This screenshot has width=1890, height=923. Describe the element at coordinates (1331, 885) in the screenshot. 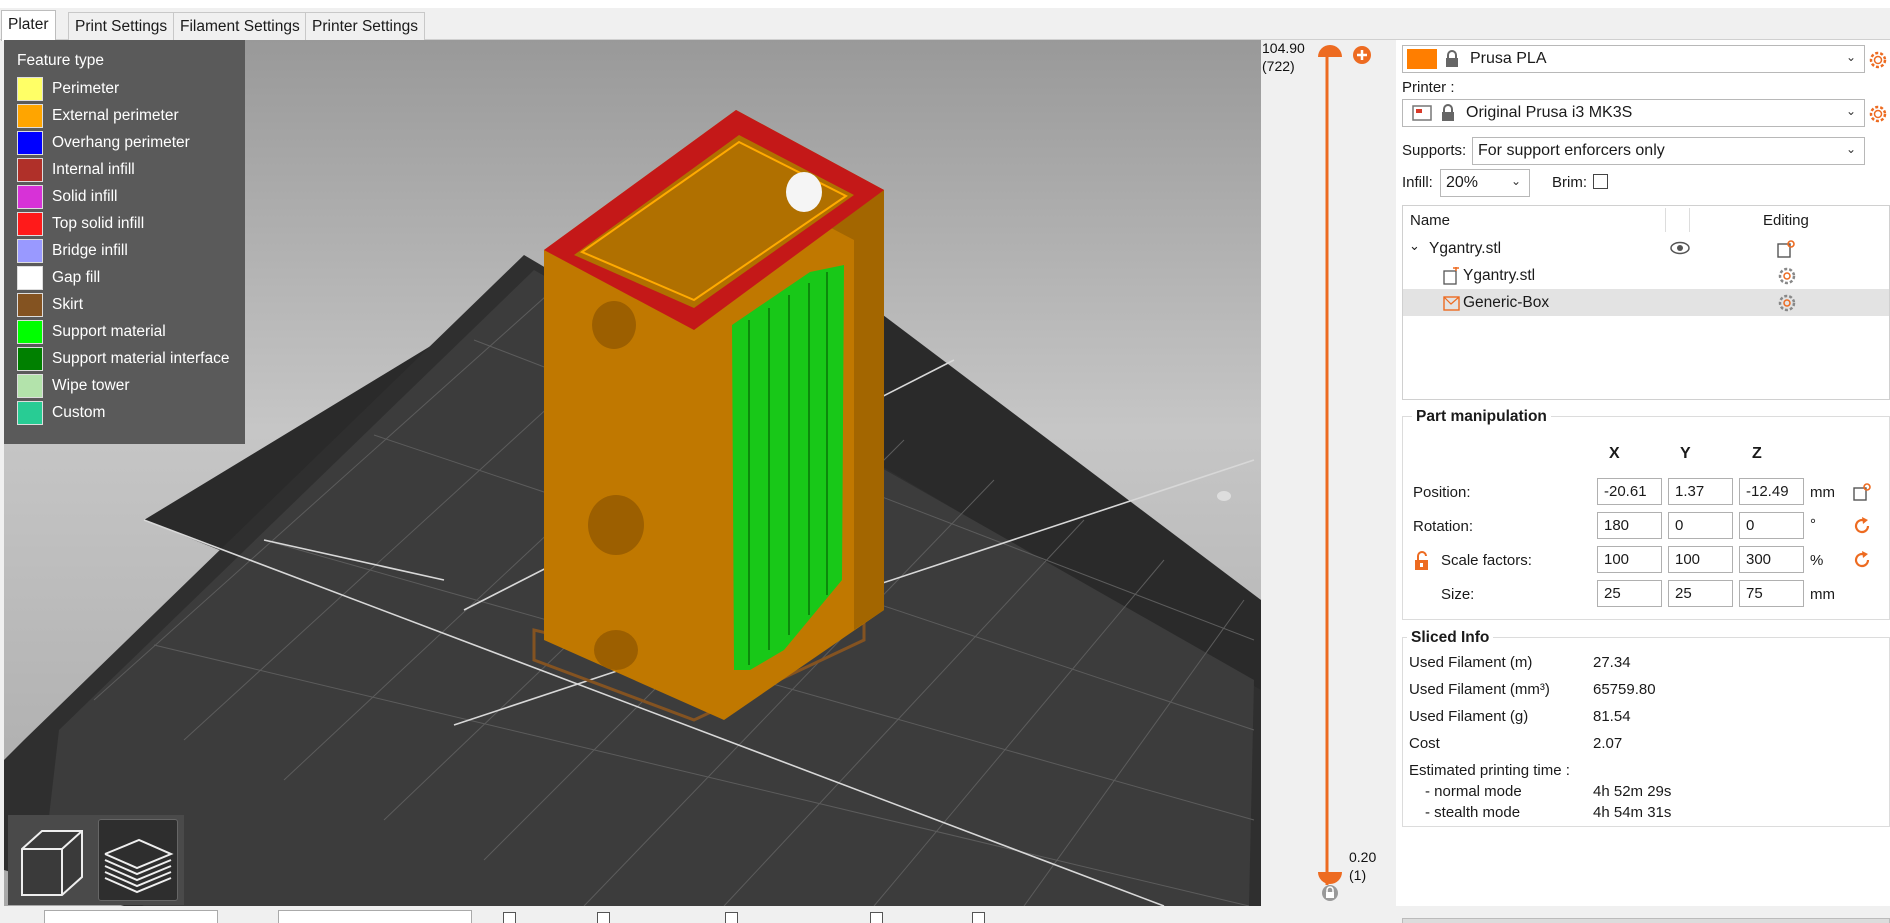

I see `slider-bottom-thumb` at that location.